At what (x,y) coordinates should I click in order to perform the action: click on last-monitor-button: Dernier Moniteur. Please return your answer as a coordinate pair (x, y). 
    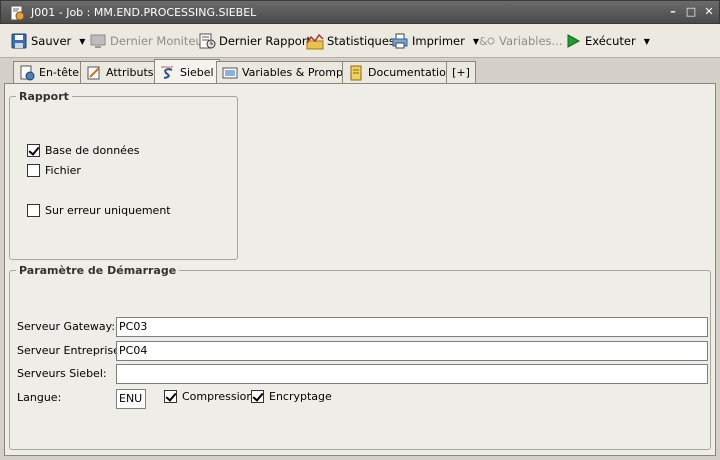
    Looking at the image, I should click on (148, 41).